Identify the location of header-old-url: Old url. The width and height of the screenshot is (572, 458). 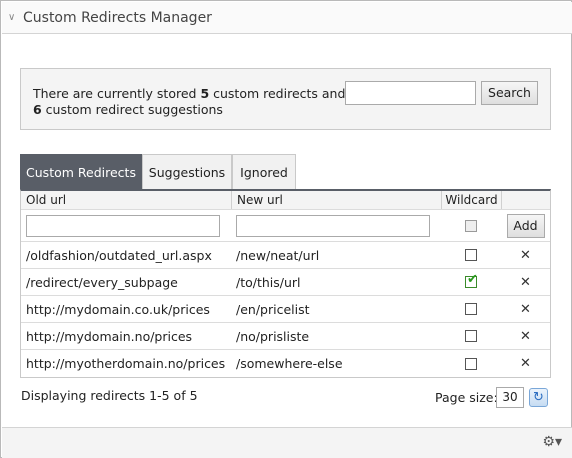
(46, 200).